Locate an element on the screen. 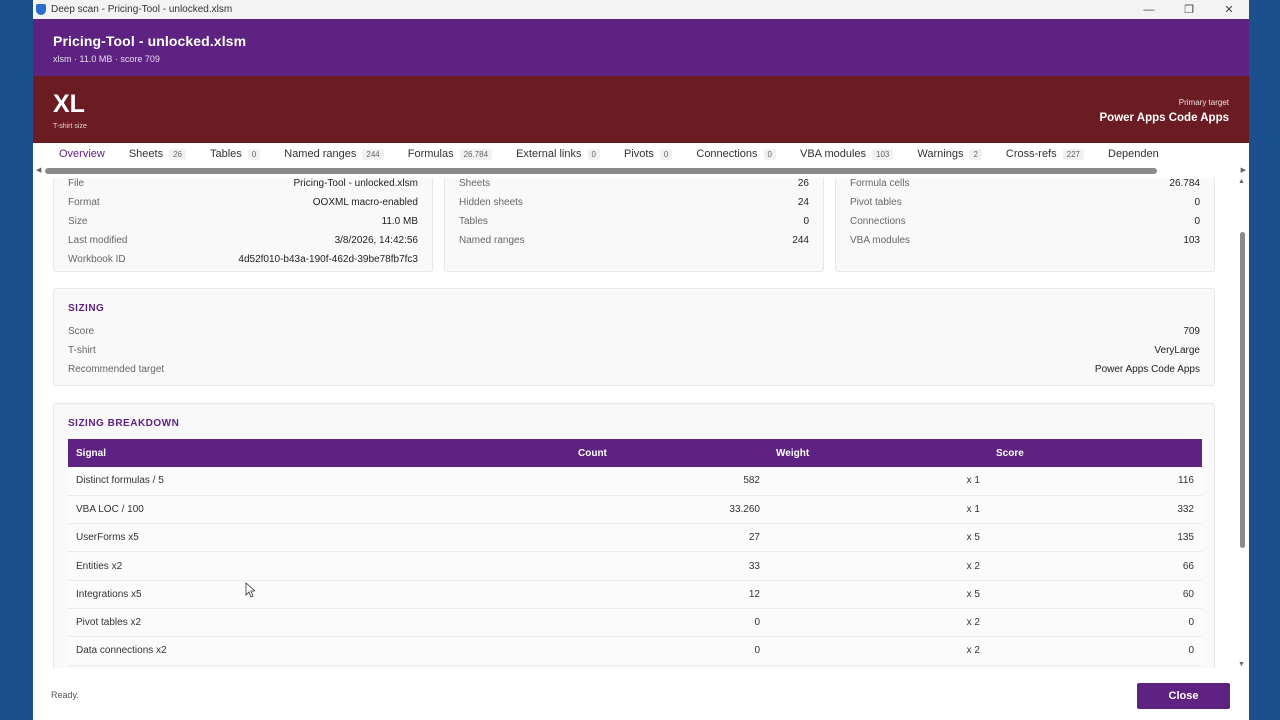 The height and width of the screenshot is (720, 1280). close-icon: ✕ is located at coordinates (1229, 9).